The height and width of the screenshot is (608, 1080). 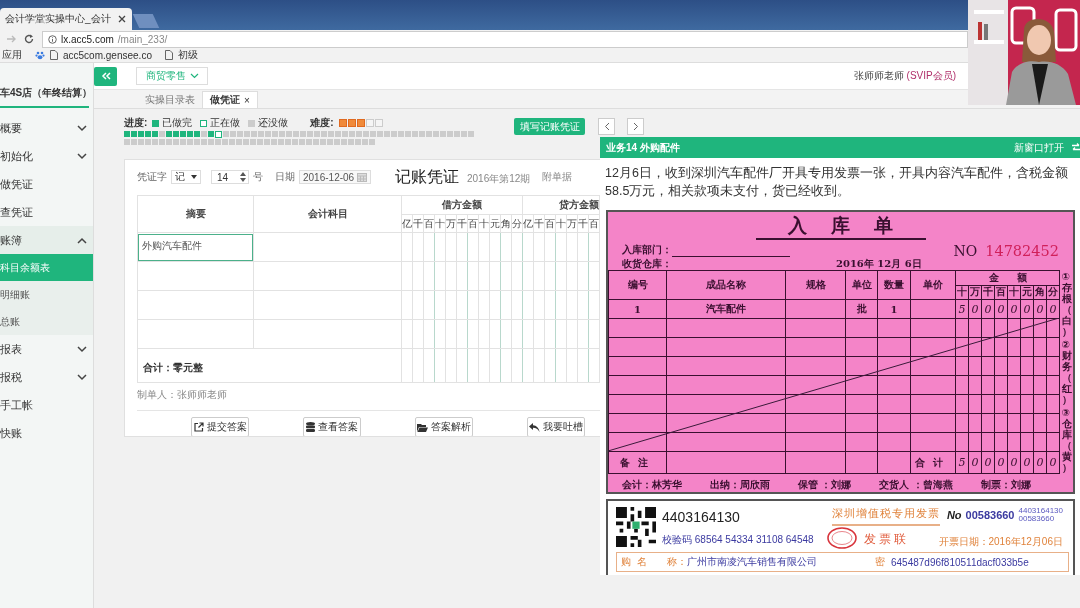 I want to click on sidebar-item: 手工帐, so click(x=46, y=405).